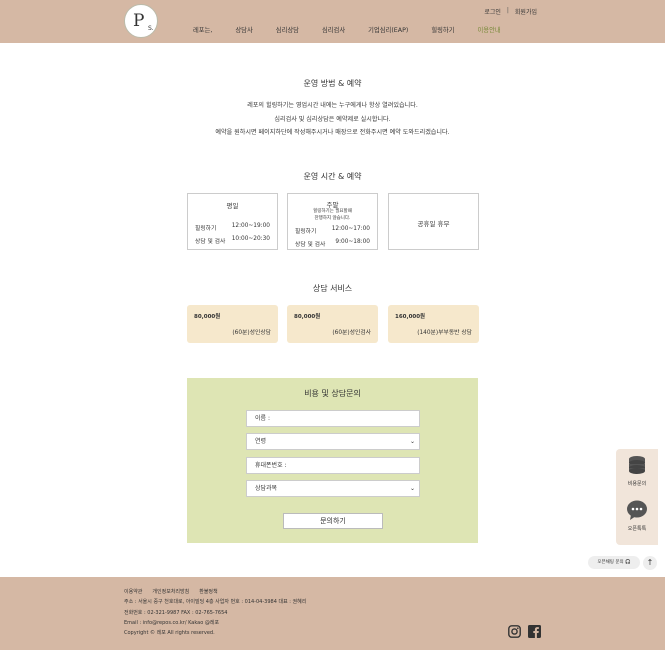  What do you see at coordinates (333, 441) in the screenshot?
I see `age-select: 연령 ⌄` at bounding box center [333, 441].